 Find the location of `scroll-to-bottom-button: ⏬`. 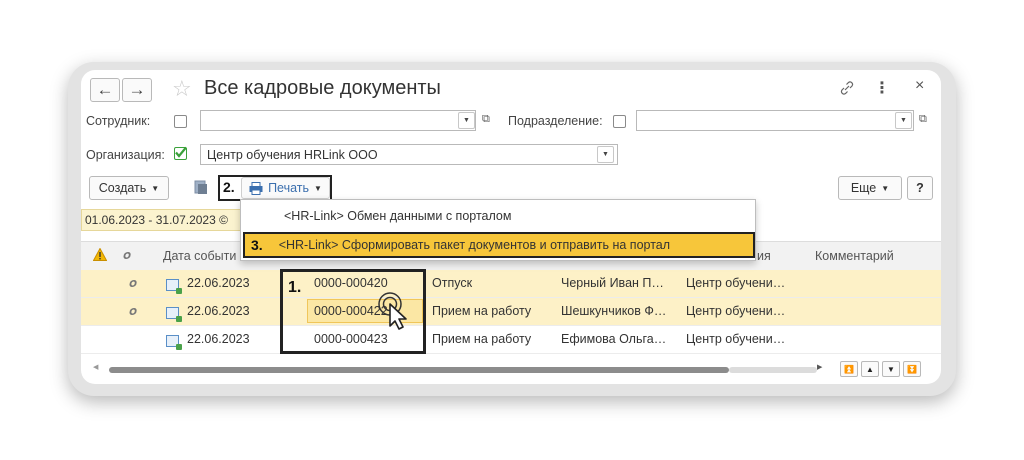

scroll-to-bottom-button: ⏬ is located at coordinates (912, 369).